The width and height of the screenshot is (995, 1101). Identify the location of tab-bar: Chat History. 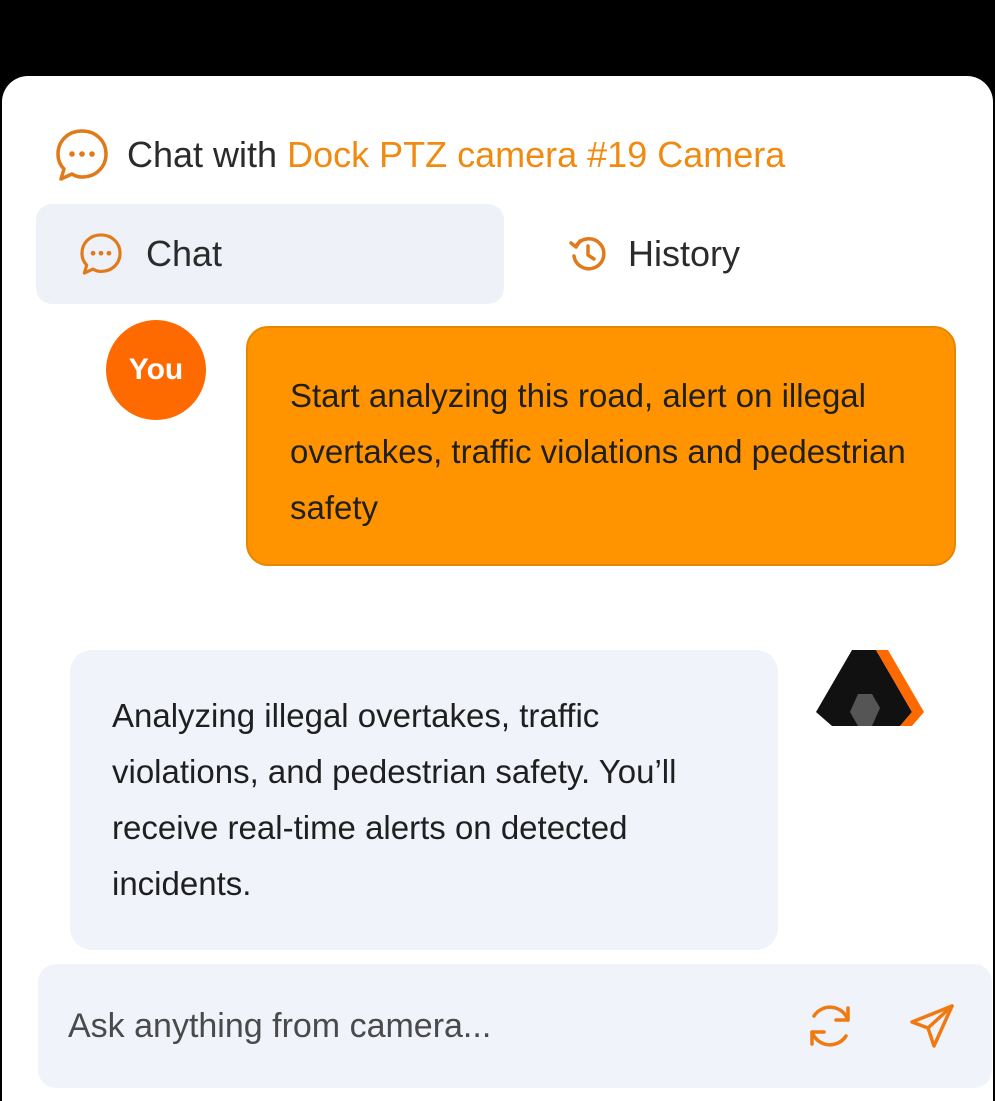
(501, 254).